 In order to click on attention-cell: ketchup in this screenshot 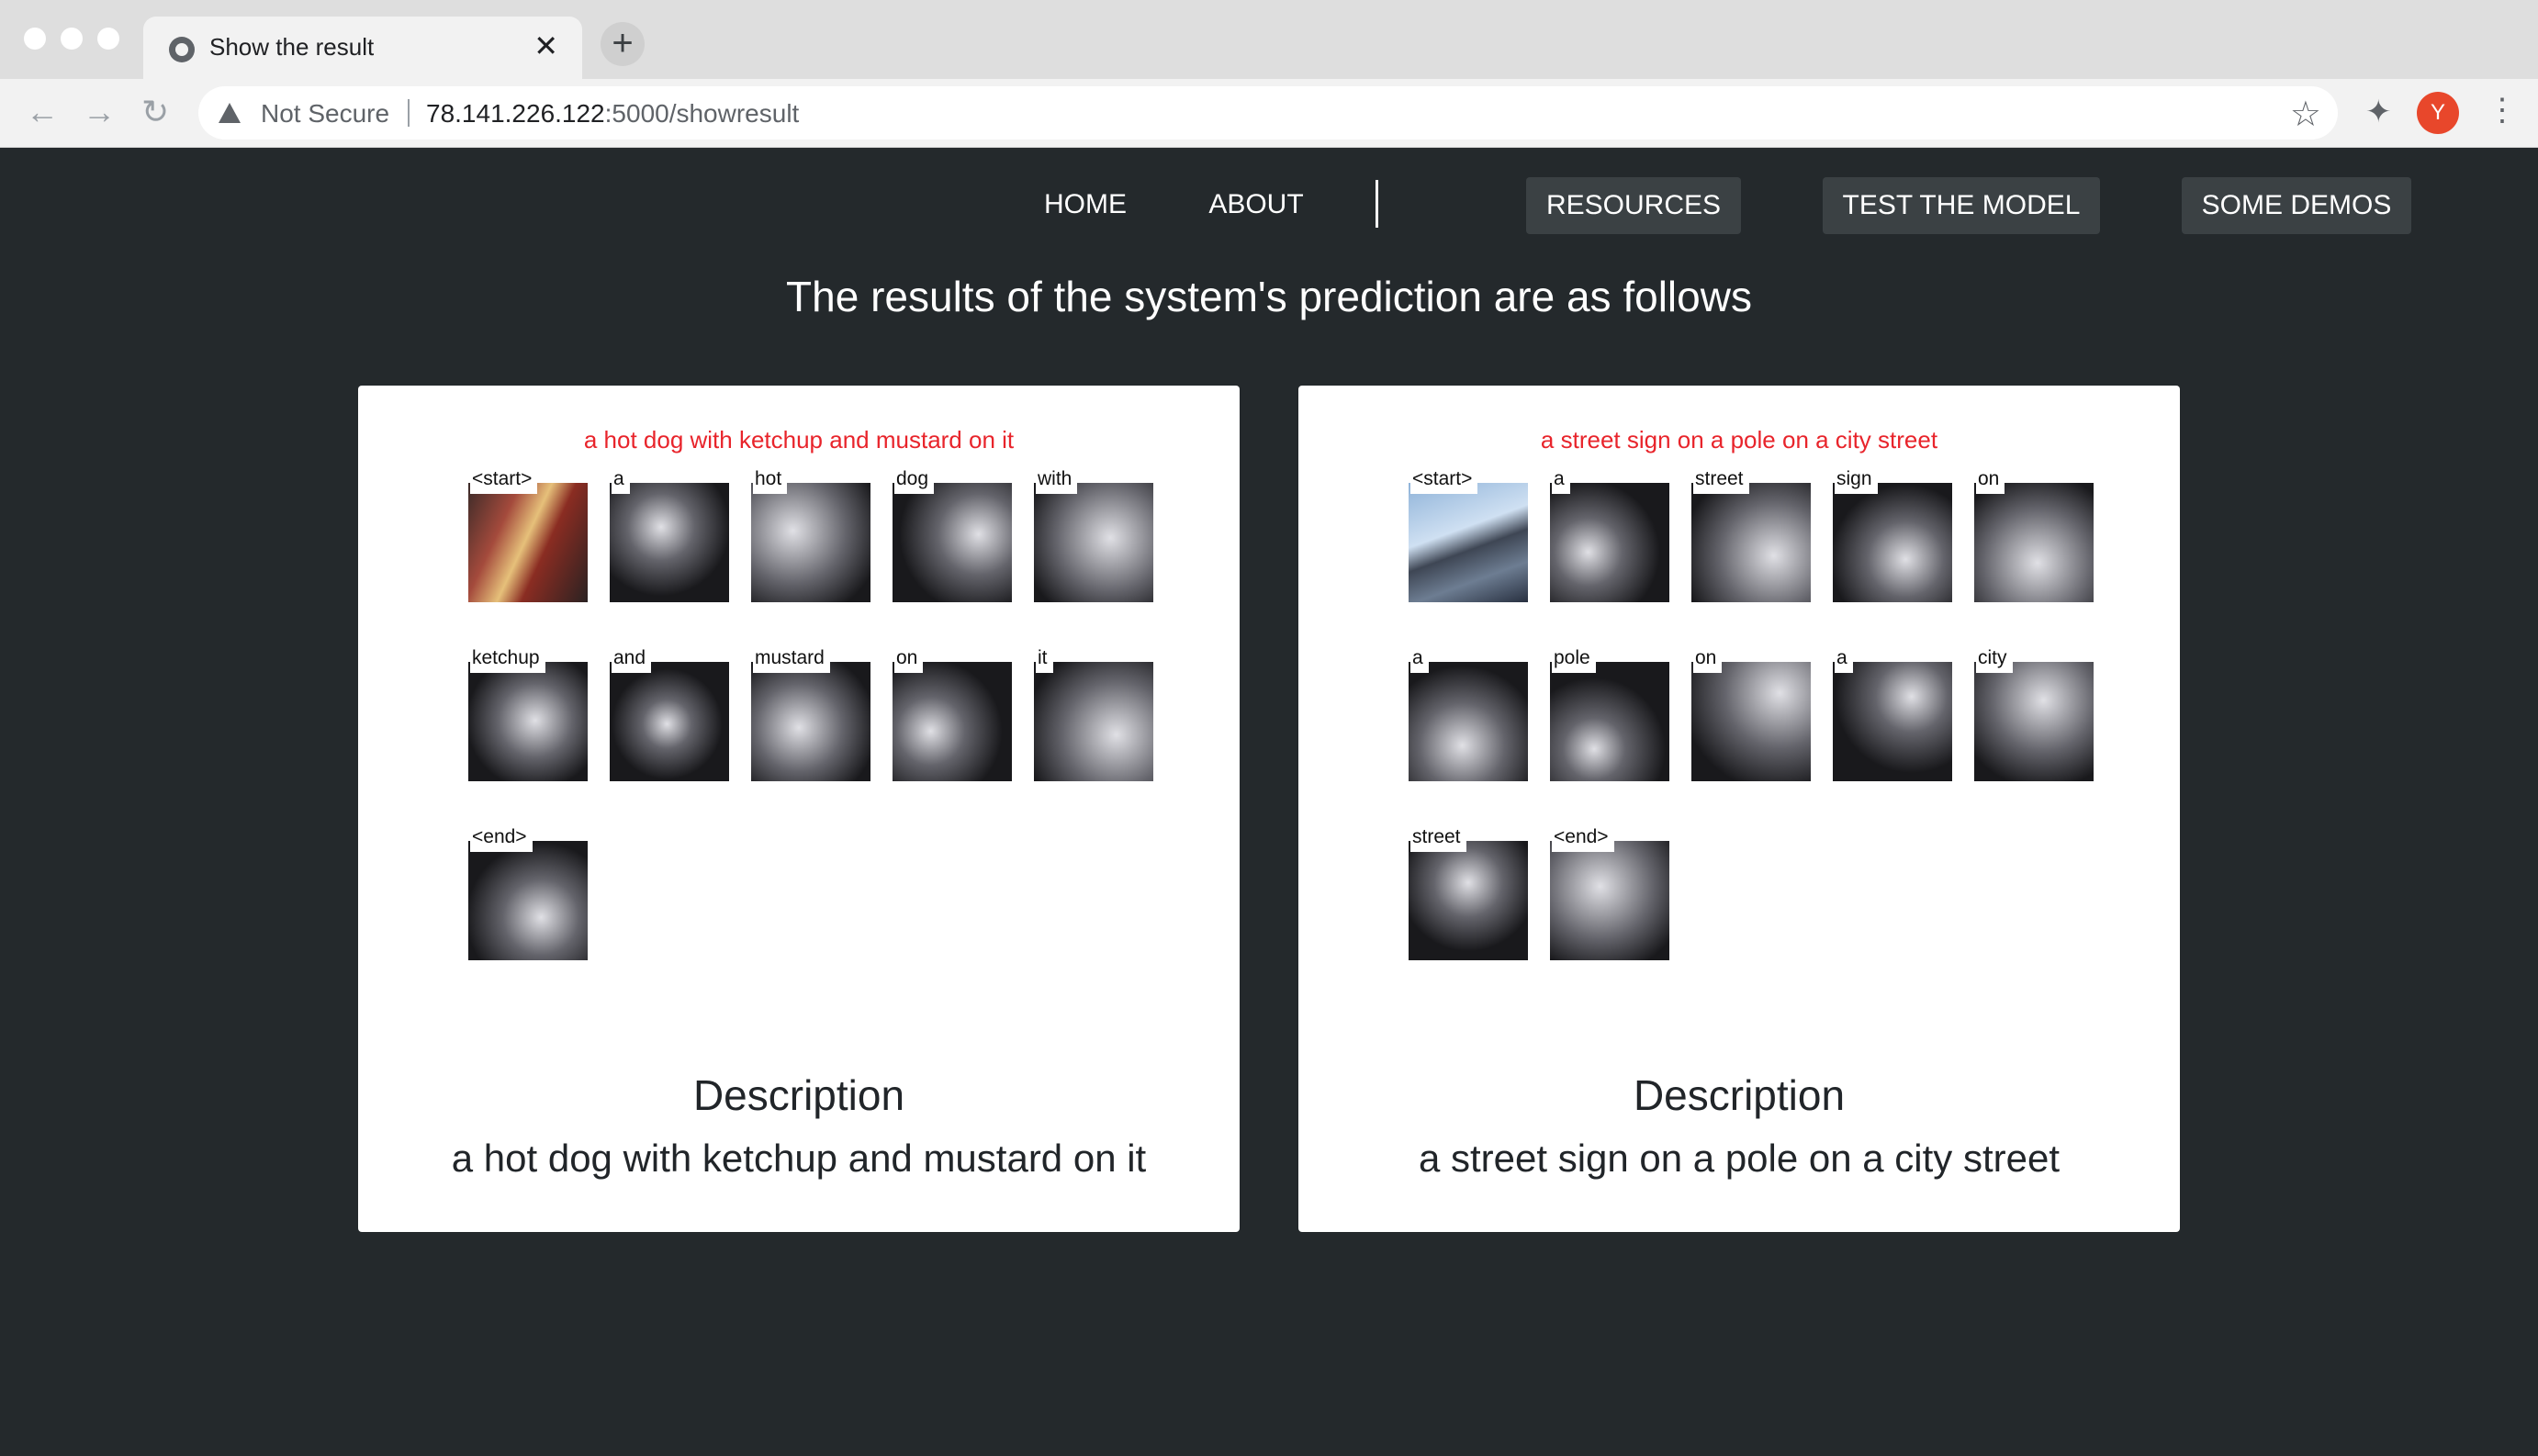, I will do `click(528, 715)`.